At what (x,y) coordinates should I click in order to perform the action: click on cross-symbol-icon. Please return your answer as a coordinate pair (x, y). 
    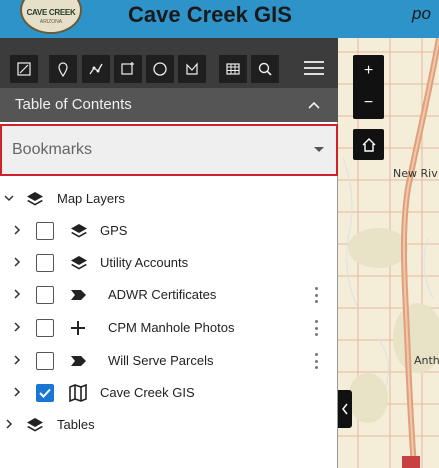
    Looking at the image, I should click on (78, 328).